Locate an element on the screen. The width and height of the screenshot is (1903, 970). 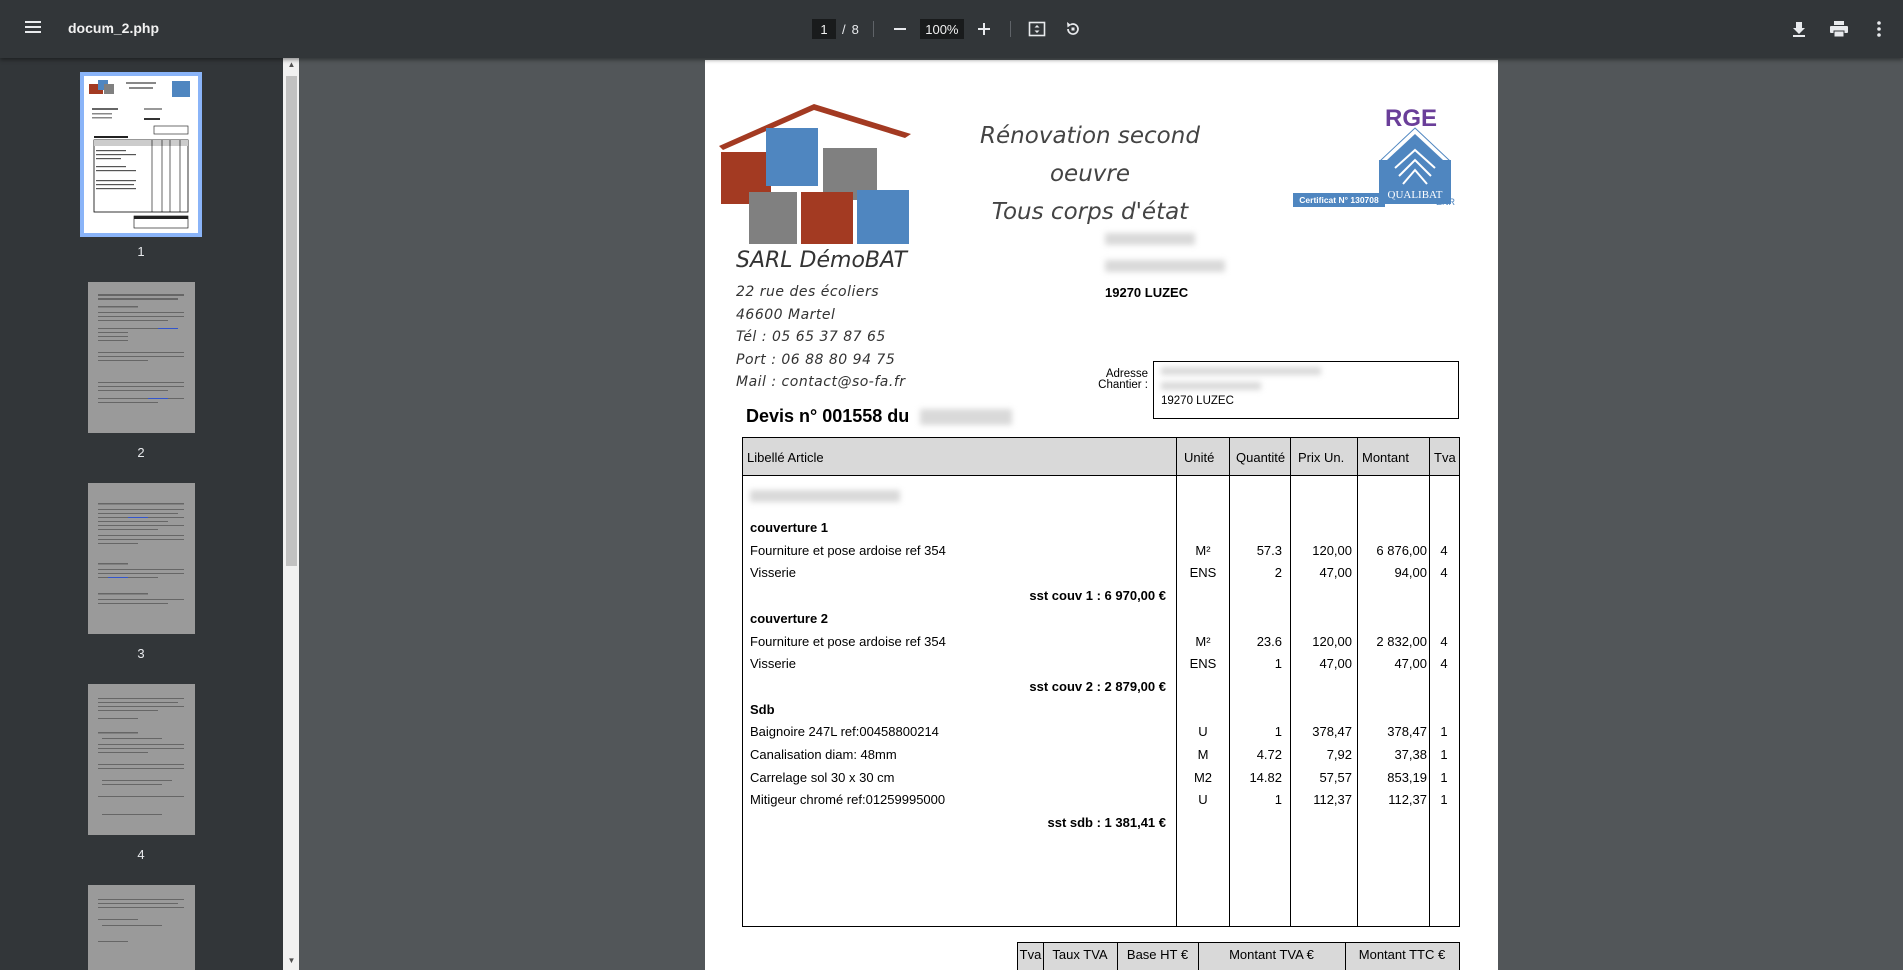
client-city: 19270 LUZEC is located at coordinates (1147, 292).